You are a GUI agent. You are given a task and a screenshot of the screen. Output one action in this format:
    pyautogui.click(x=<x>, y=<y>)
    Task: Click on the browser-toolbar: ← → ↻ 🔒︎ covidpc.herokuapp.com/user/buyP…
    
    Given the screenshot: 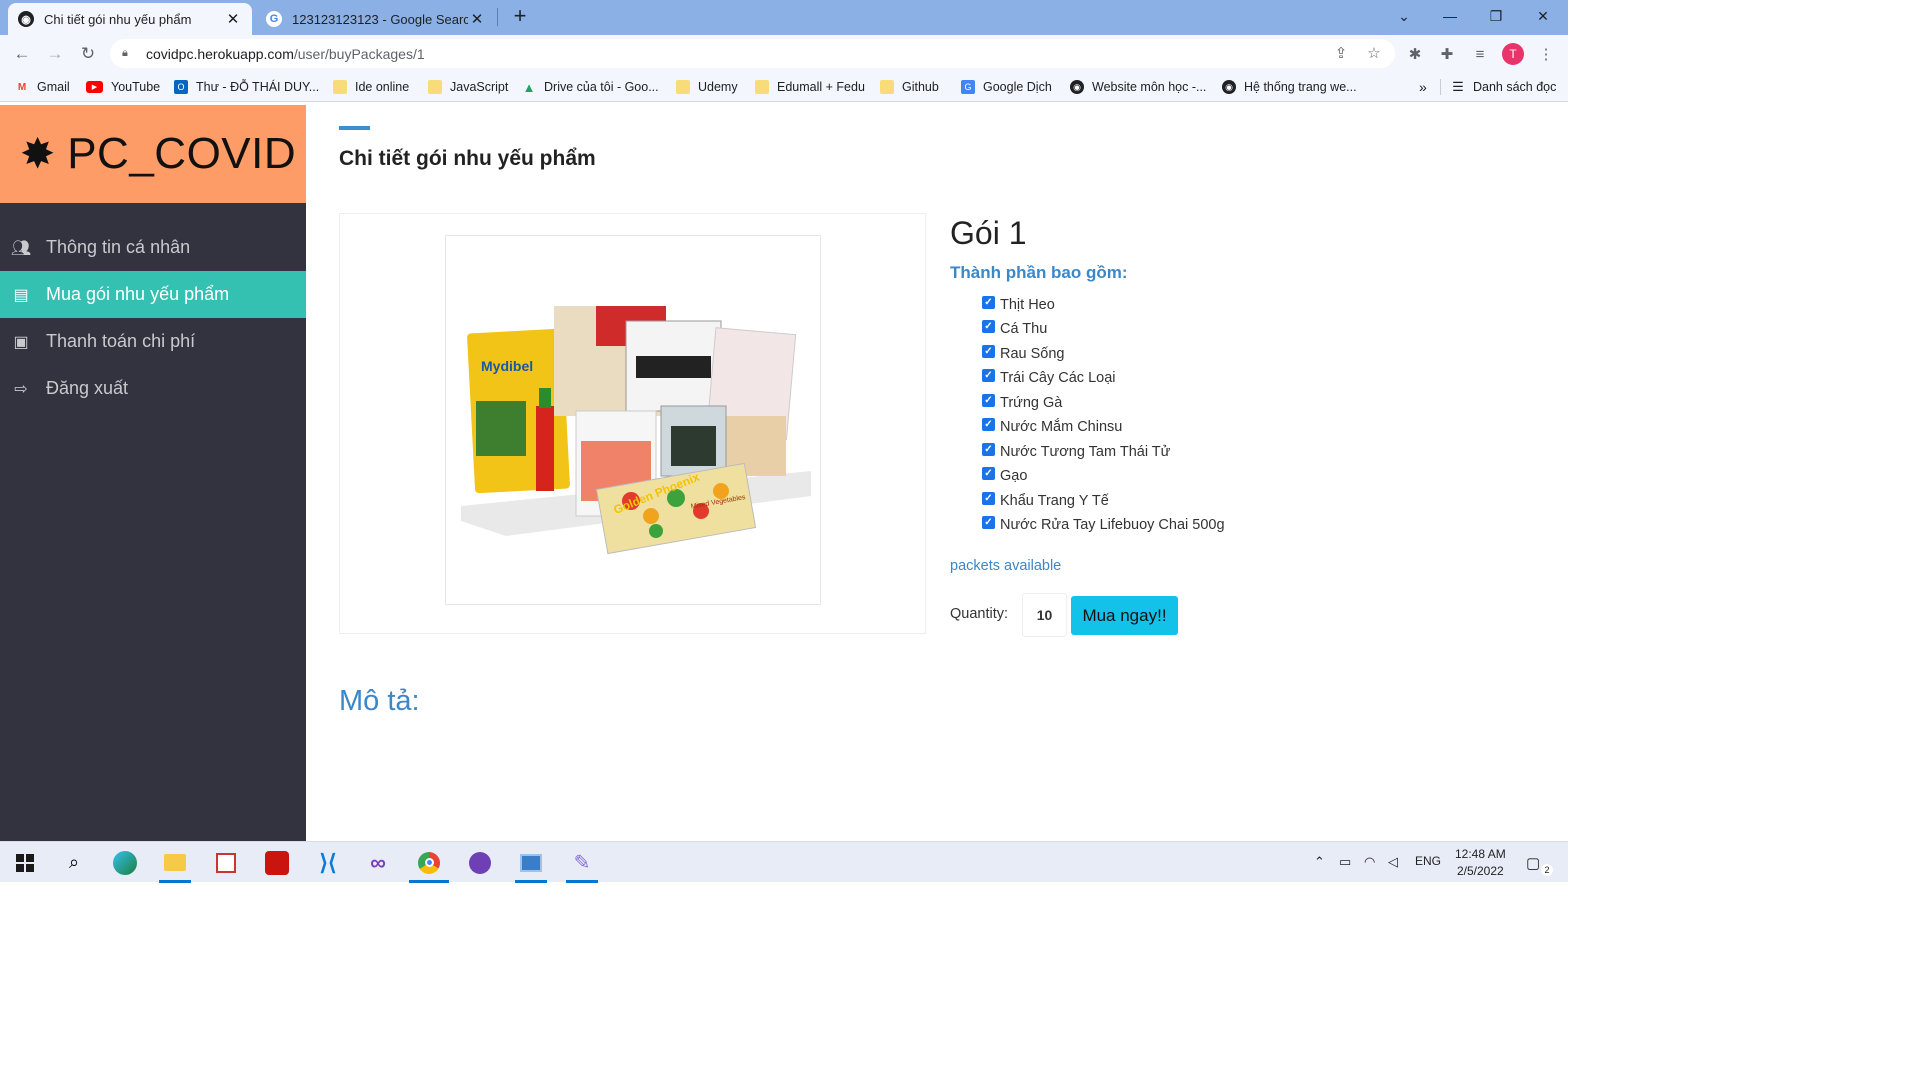 What is the action you would take?
    pyautogui.click(x=784, y=53)
    